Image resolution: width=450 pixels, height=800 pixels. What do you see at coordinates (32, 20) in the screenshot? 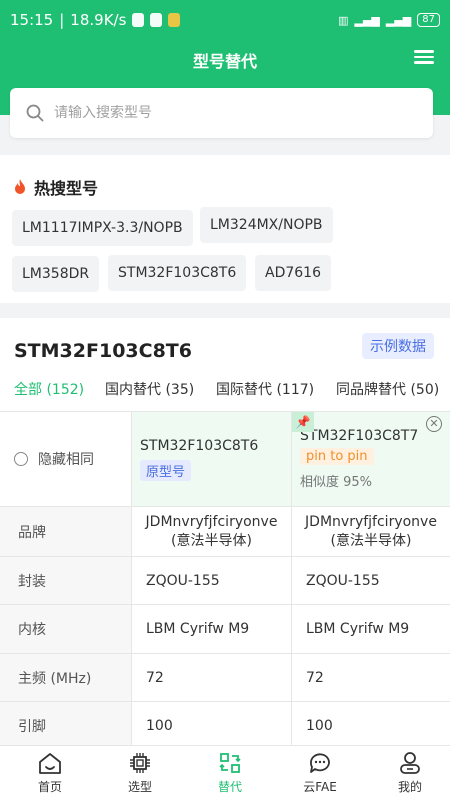
I see `status-time: 15:15` at bounding box center [32, 20].